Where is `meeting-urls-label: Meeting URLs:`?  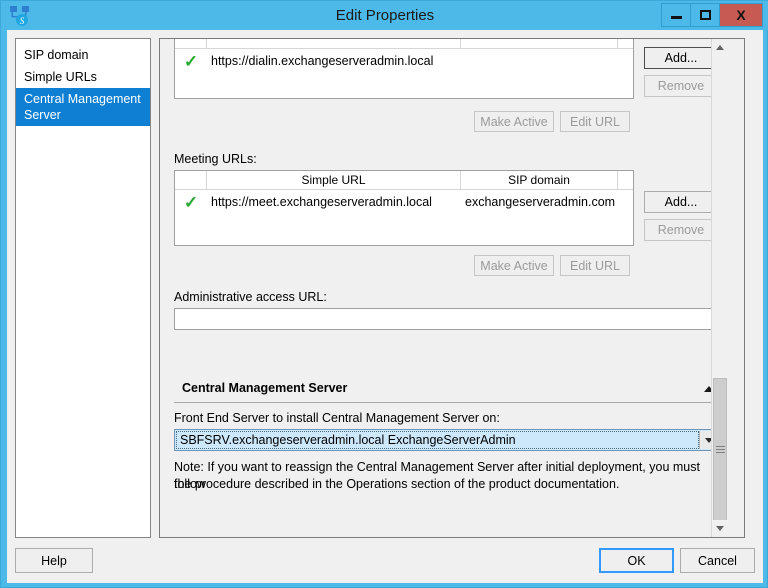
meeting-urls-label: Meeting URLs: is located at coordinates (215, 159).